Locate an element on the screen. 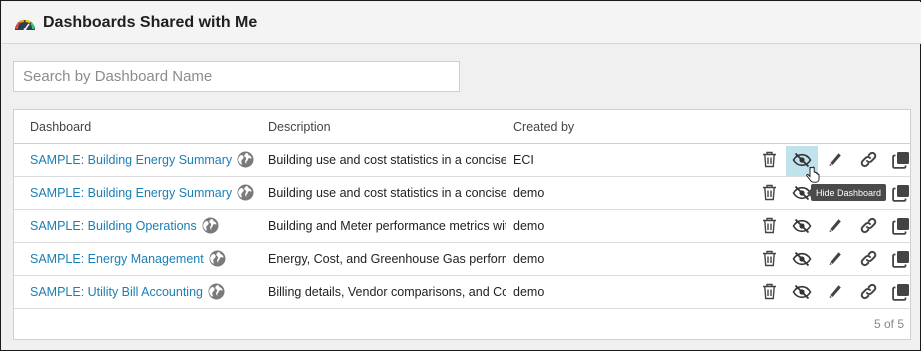 This screenshot has width=921, height=351. column-header-created-by: Created by is located at coordinates (543, 127).